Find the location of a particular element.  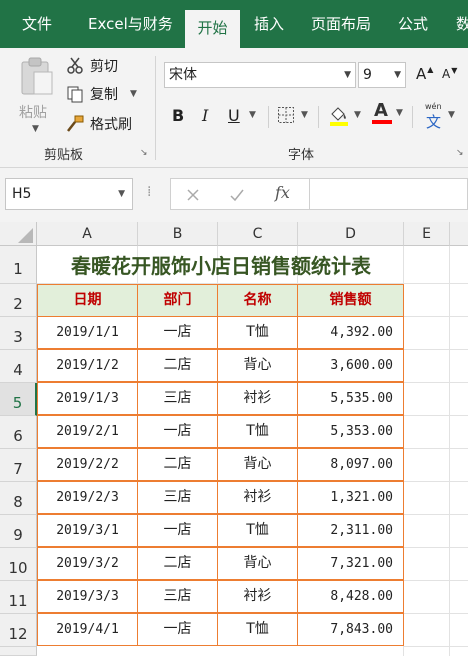

fill-color-button: ▼ is located at coordinates (344, 115).